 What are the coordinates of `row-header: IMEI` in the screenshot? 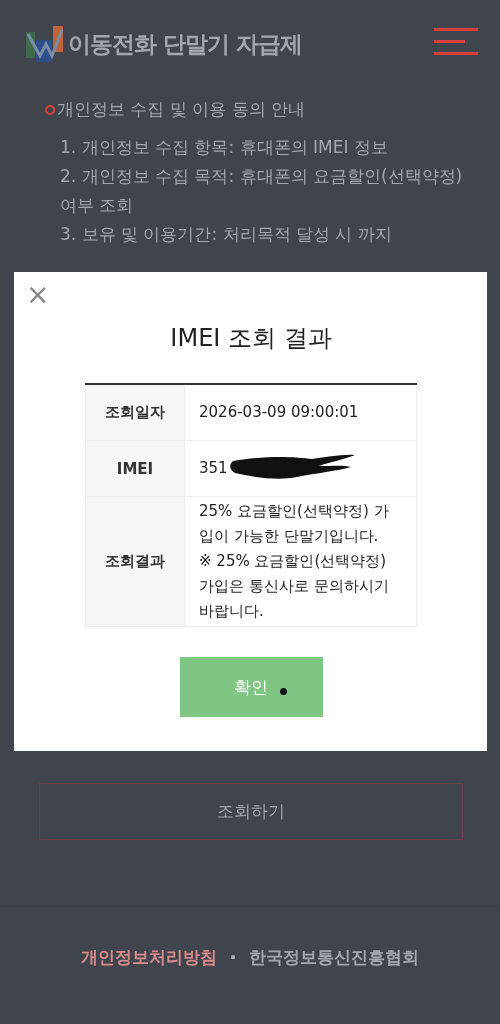 It's located at (135, 468).